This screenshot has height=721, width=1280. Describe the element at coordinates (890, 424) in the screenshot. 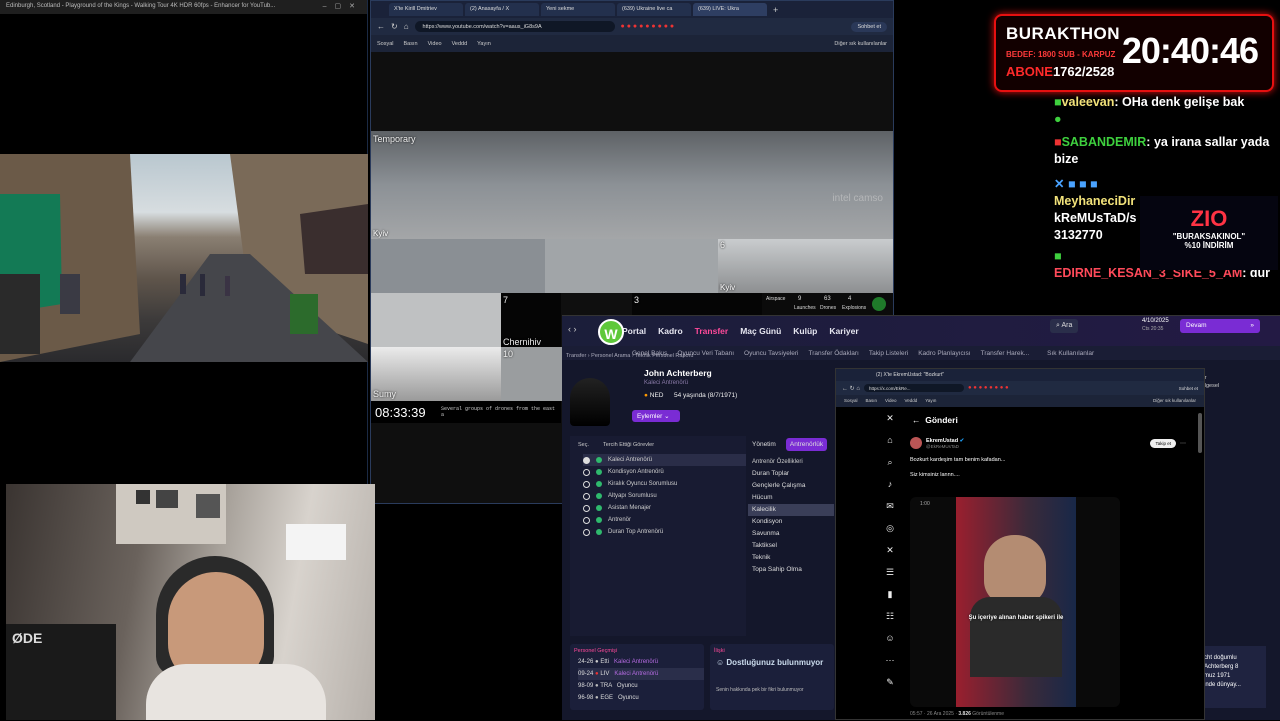

I see `x-logo-icon: ✕` at that location.